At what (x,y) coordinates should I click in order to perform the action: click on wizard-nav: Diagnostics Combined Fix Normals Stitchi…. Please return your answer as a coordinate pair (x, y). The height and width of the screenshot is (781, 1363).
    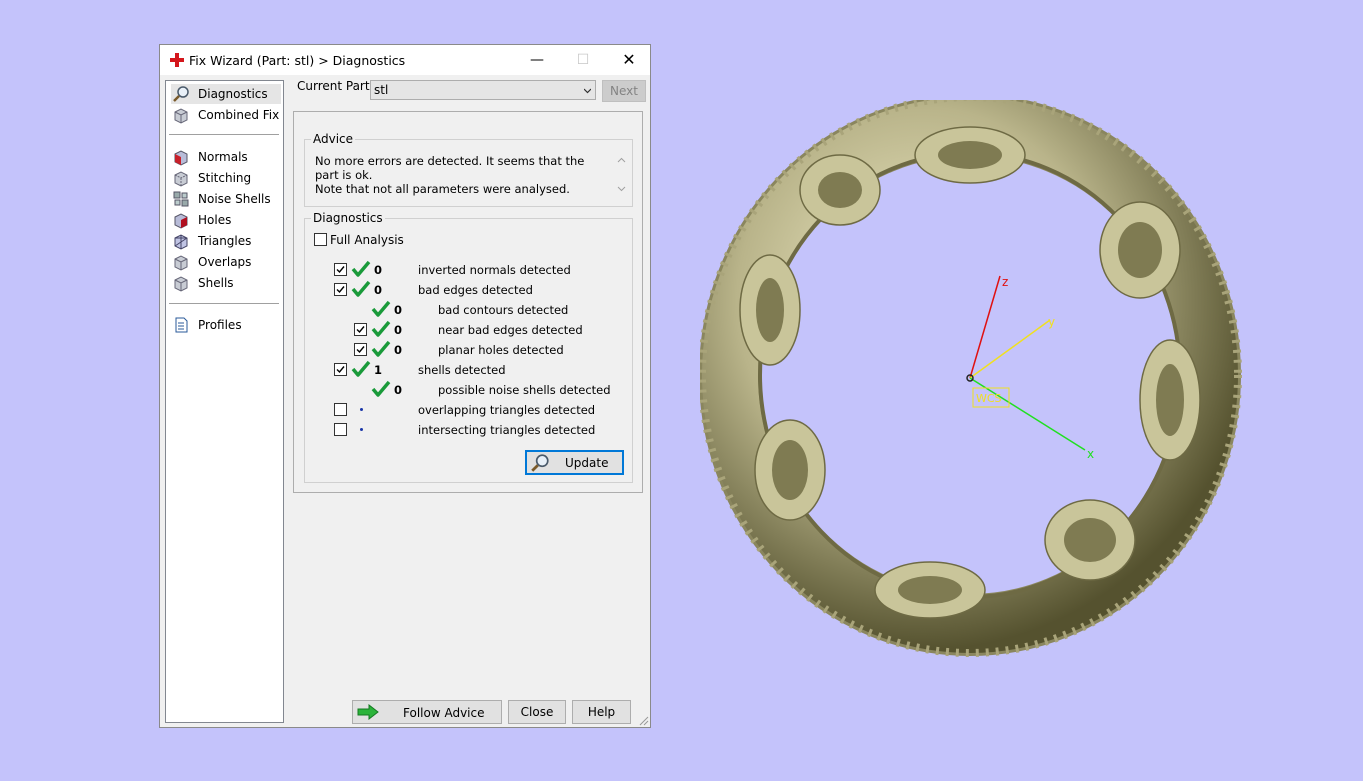
    Looking at the image, I should click on (224, 401).